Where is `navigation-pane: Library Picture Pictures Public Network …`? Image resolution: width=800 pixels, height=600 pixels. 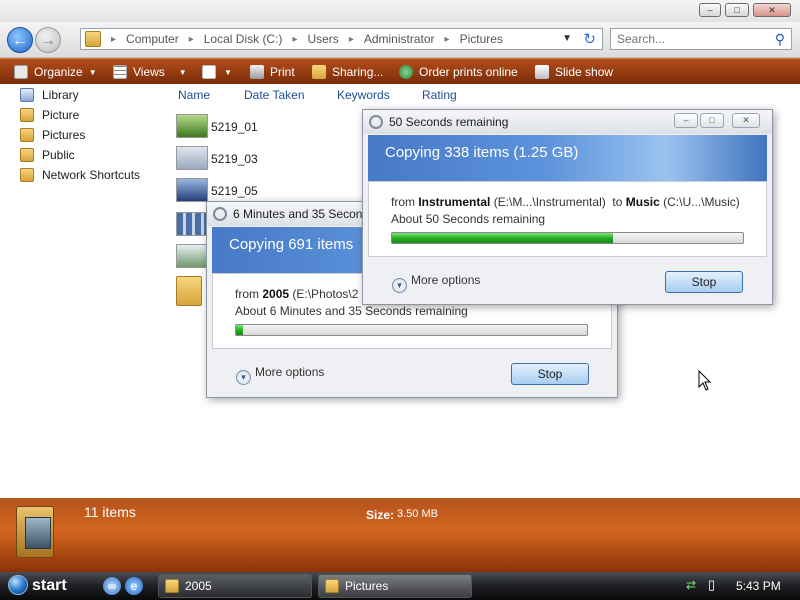
navigation-pane: Library Picture Pictures Public Network … is located at coordinates (85, 291).